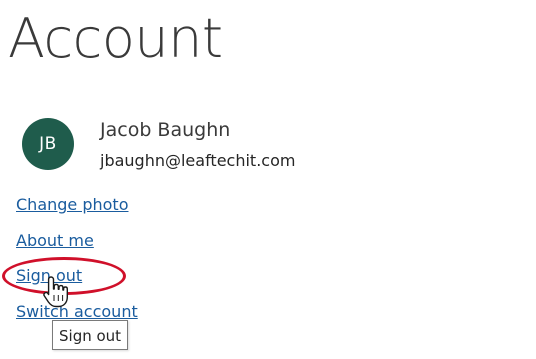  I want to click on user-name: Jacob Baughn, so click(165, 130).